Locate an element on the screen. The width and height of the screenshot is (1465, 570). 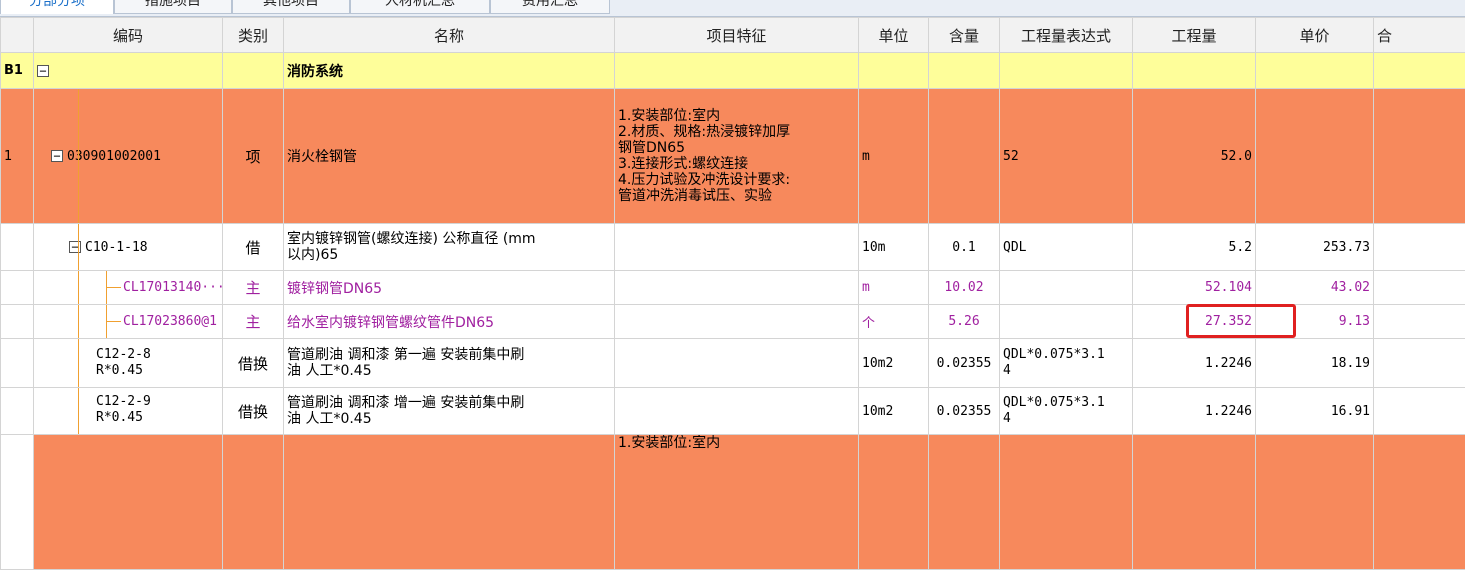
code-cell: C12-2-9R*0.45 is located at coordinates (128, 411).